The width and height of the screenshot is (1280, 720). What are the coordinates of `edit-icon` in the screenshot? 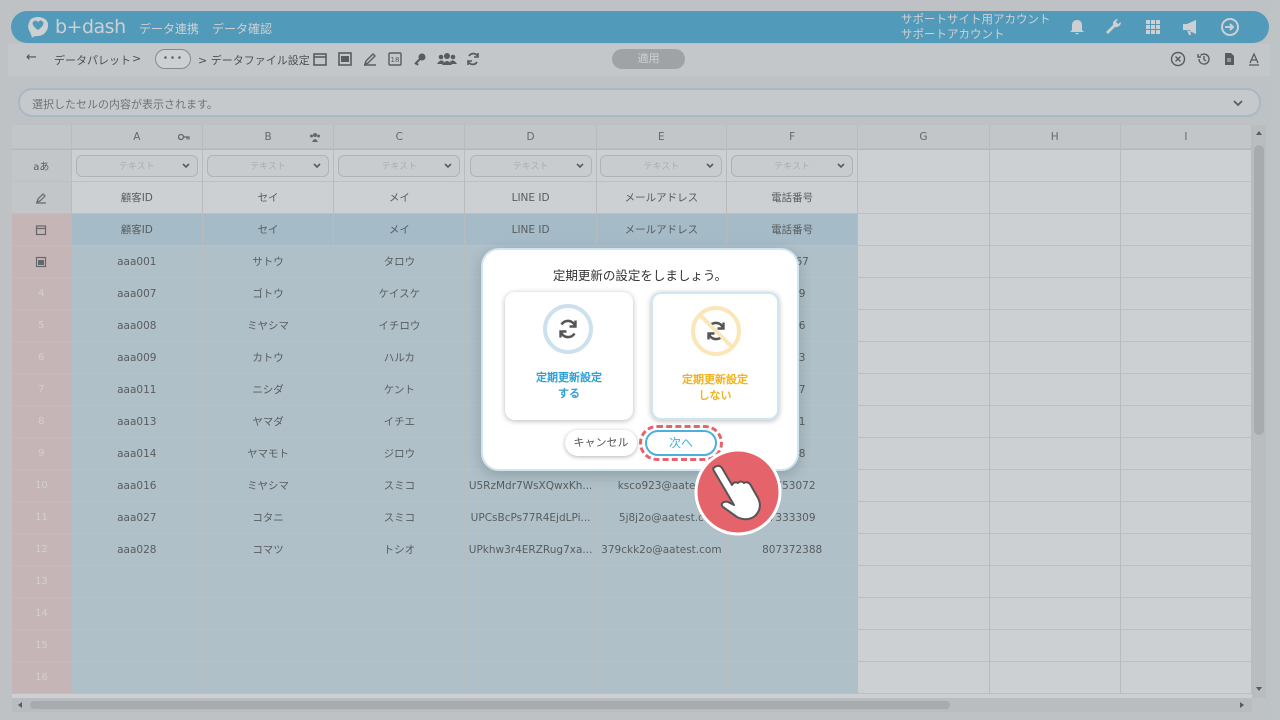 It's located at (370, 59).